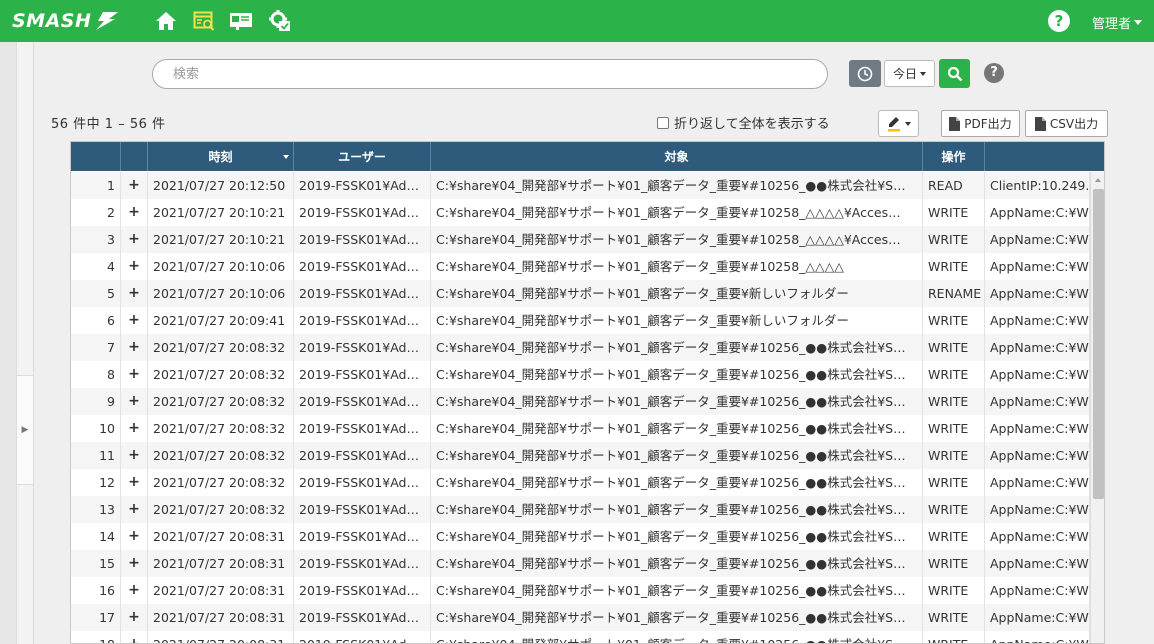 The height and width of the screenshot is (644, 1154). Describe the element at coordinates (362, 156) in the screenshot. I see `column-header-user: ユーザー` at that location.